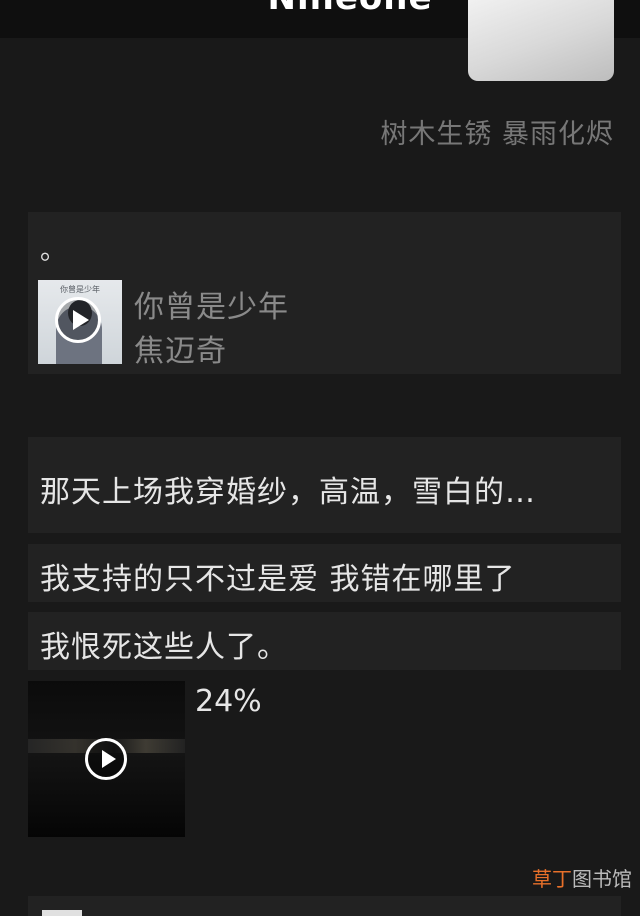 This screenshot has height=916, width=640. I want to click on album-cover: 你曾是少年, so click(80, 322).